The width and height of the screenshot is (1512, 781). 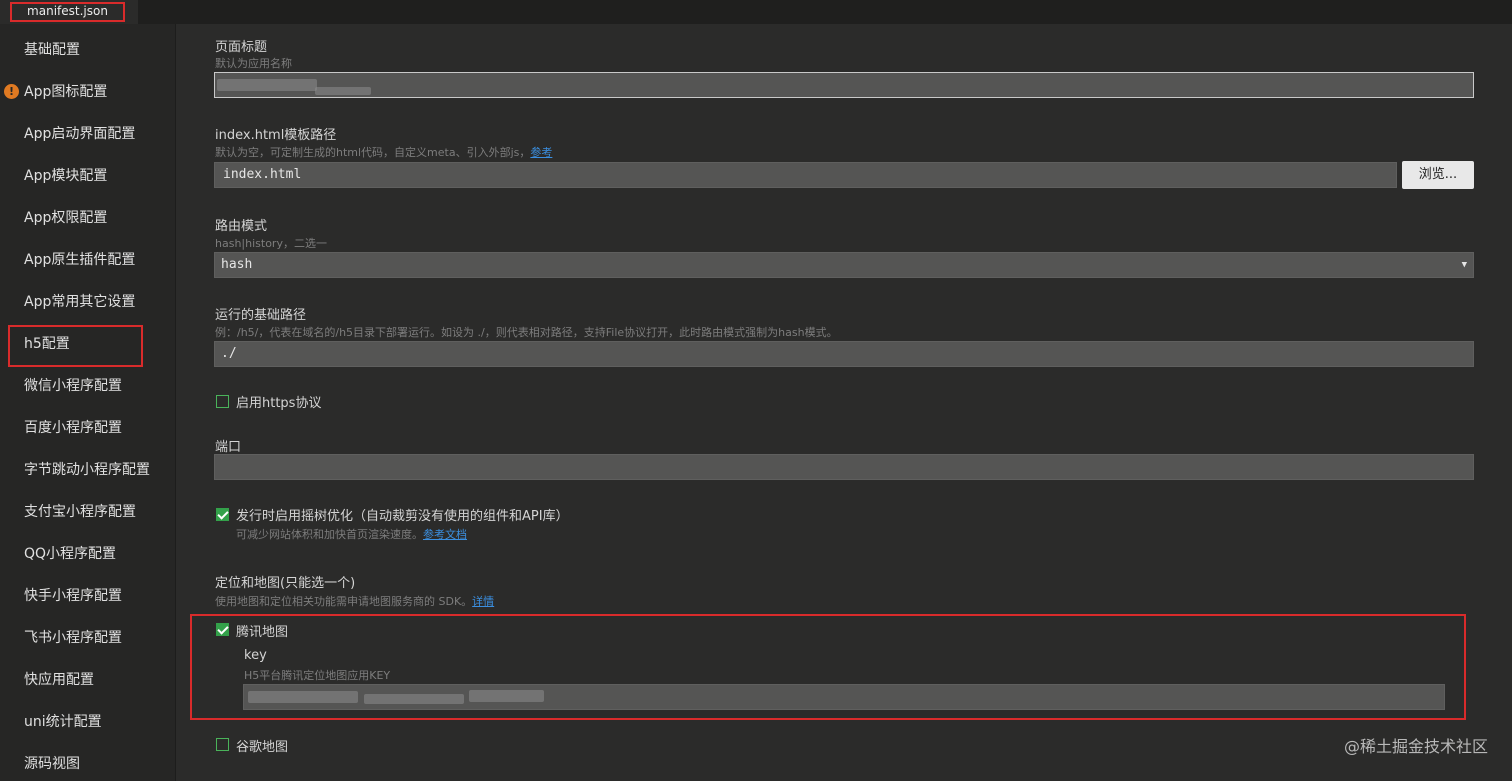 What do you see at coordinates (237, 264) in the screenshot?
I see `router-mode-value: hash` at bounding box center [237, 264].